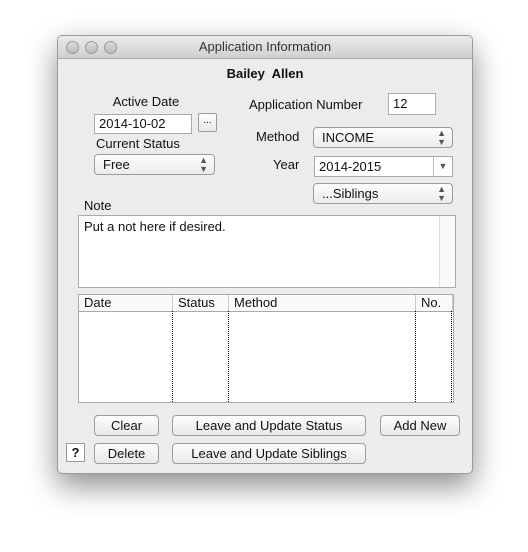 The image size is (528, 552). I want to click on application-number-field: 12, so click(412, 104).